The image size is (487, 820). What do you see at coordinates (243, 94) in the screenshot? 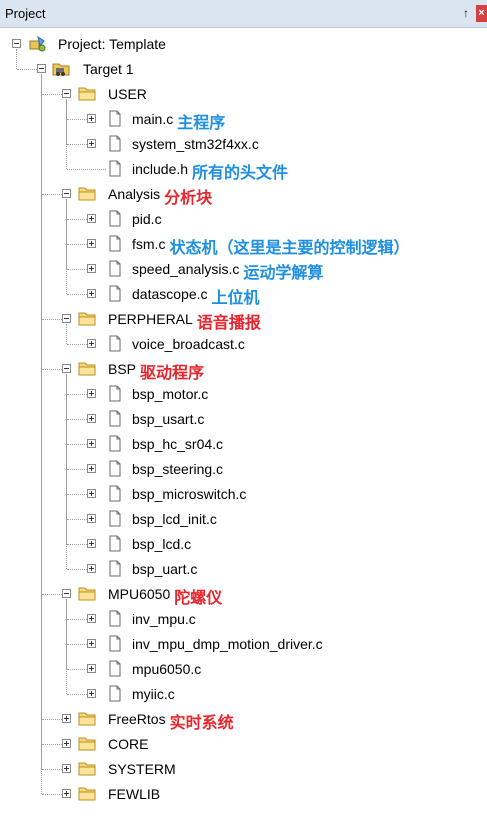
I see `tree-item-user: USER` at bounding box center [243, 94].